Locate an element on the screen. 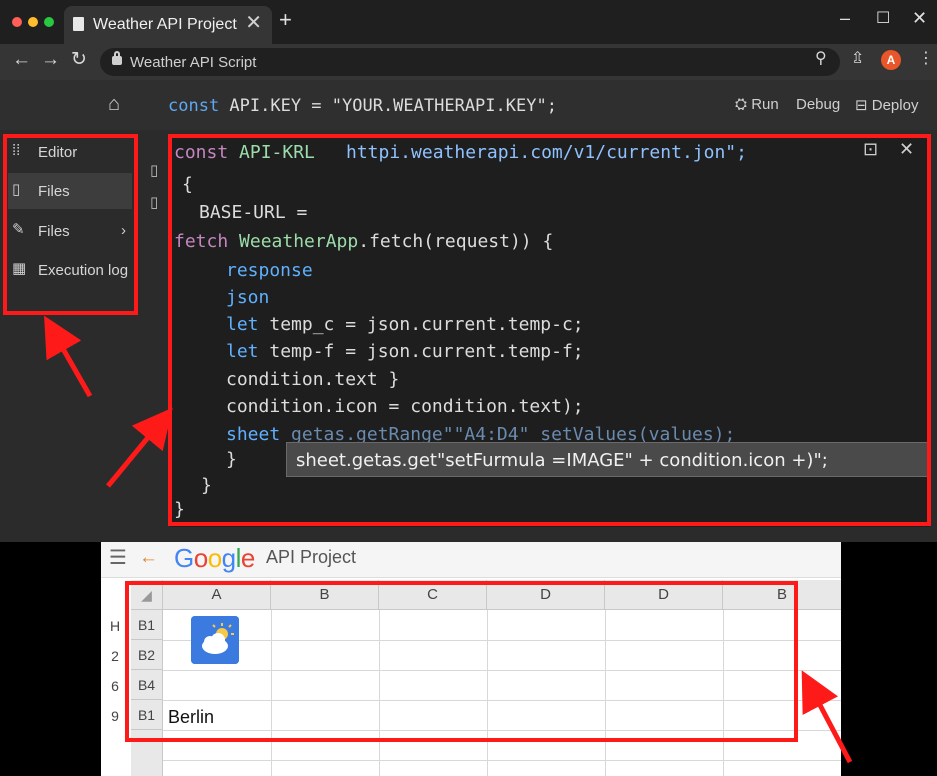 This screenshot has height=776, width=937. arrow-to-sheet is located at coordinates (827, 717).